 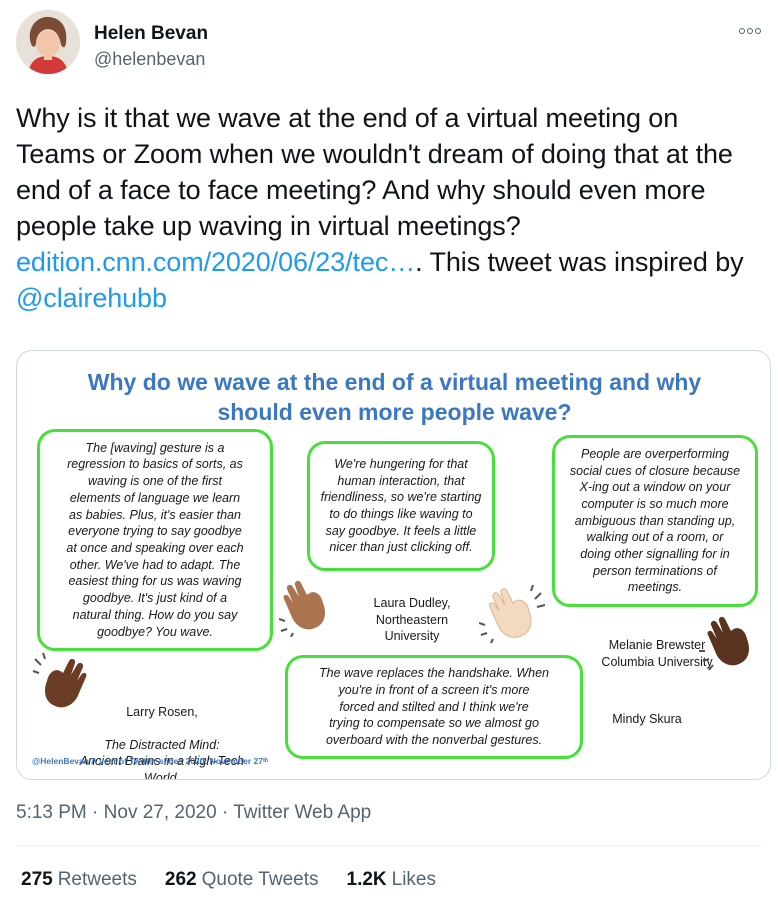 What do you see at coordinates (389, 845) in the screenshot?
I see `divider` at bounding box center [389, 845].